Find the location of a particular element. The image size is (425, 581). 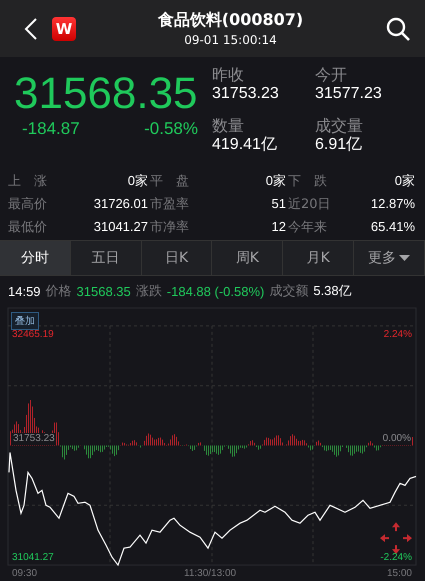

info-label: 成交额 is located at coordinates (288, 291).